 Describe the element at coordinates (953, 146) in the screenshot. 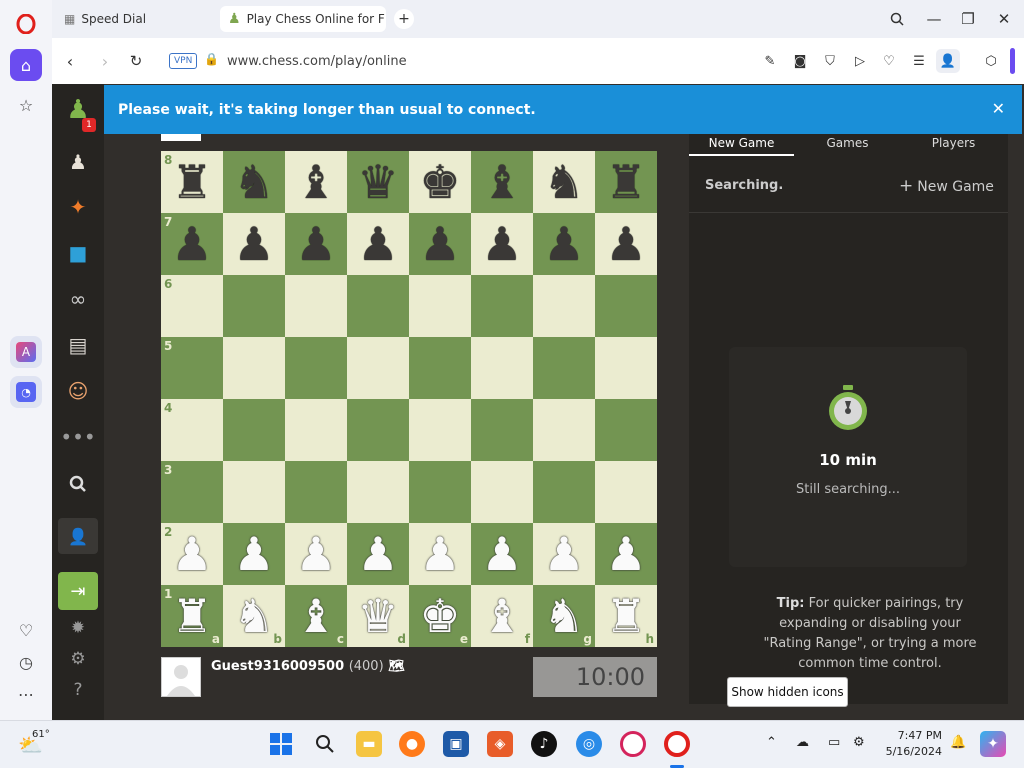

I see `tab-players: Players` at that location.